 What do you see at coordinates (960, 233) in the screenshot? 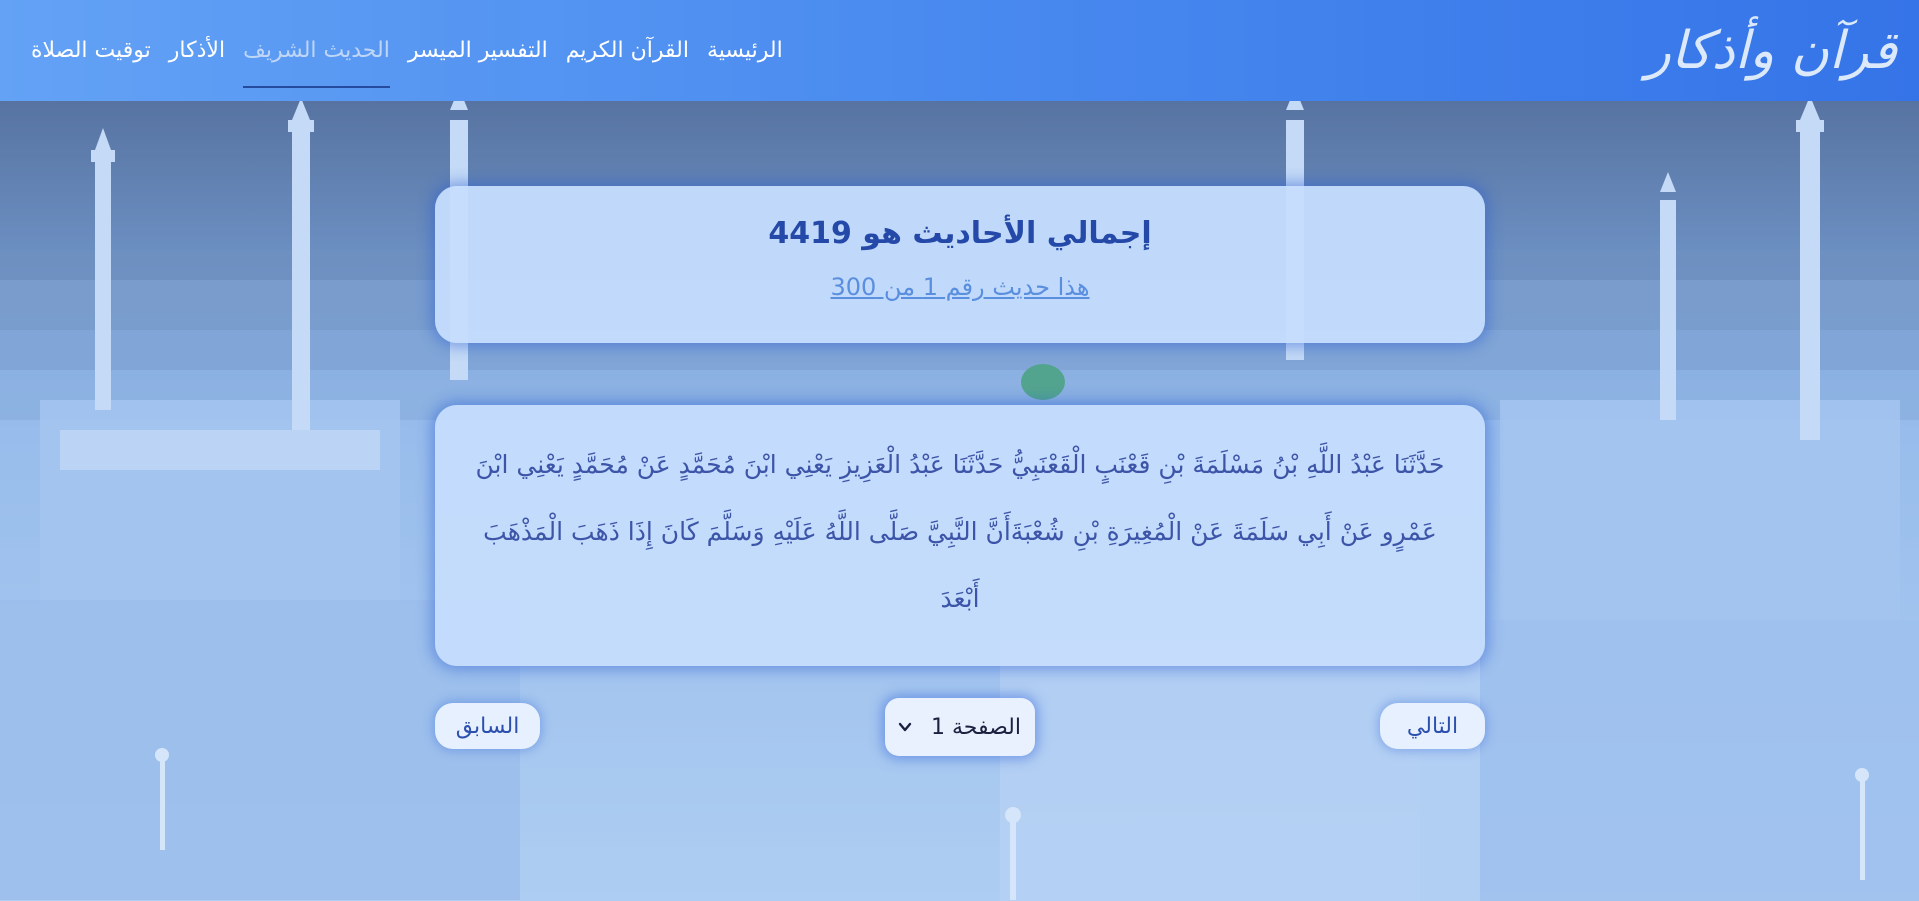
I see `total-hadith-count: إجمالي الأحاديث هو 4419` at bounding box center [960, 233].